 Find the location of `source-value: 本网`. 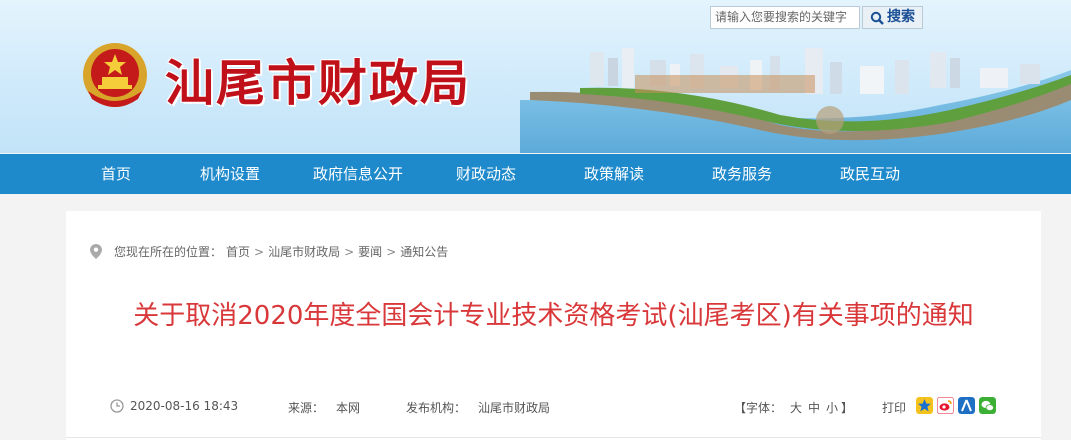

source-value: 本网 is located at coordinates (348, 408).